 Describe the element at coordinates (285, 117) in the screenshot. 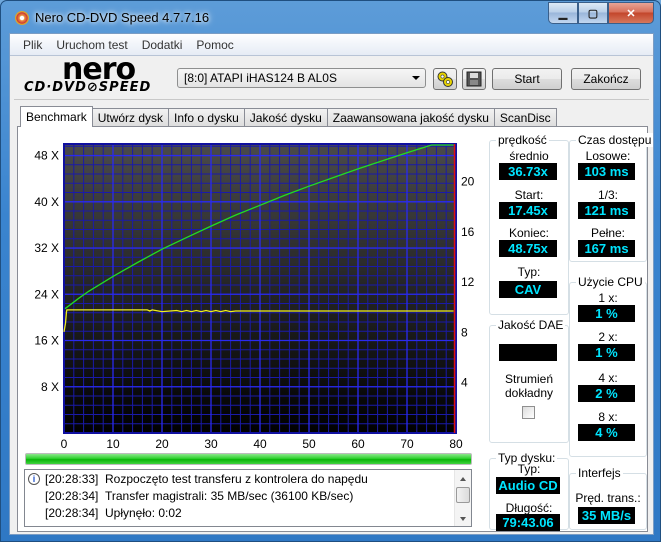

I see `tab-disc-quality: Jakość dysku` at that location.